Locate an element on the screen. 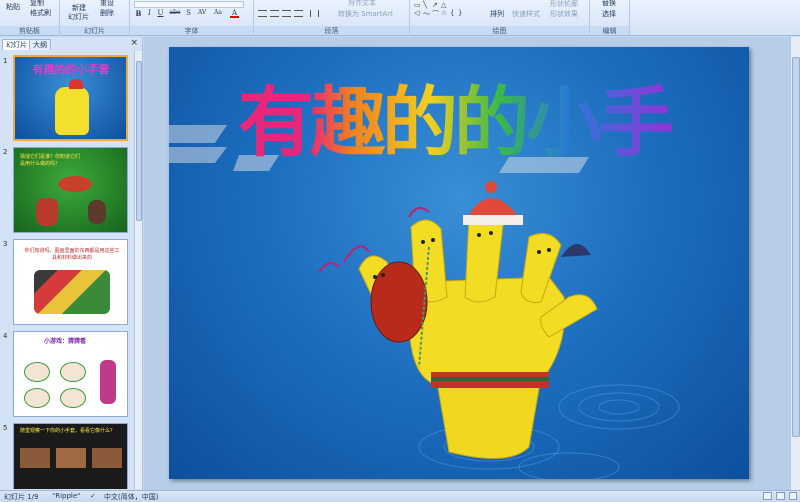 The width and height of the screenshot is (800, 502). clipboard-group: 粘贴 复制 格式刷 剪贴板 is located at coordinates (30, 18).